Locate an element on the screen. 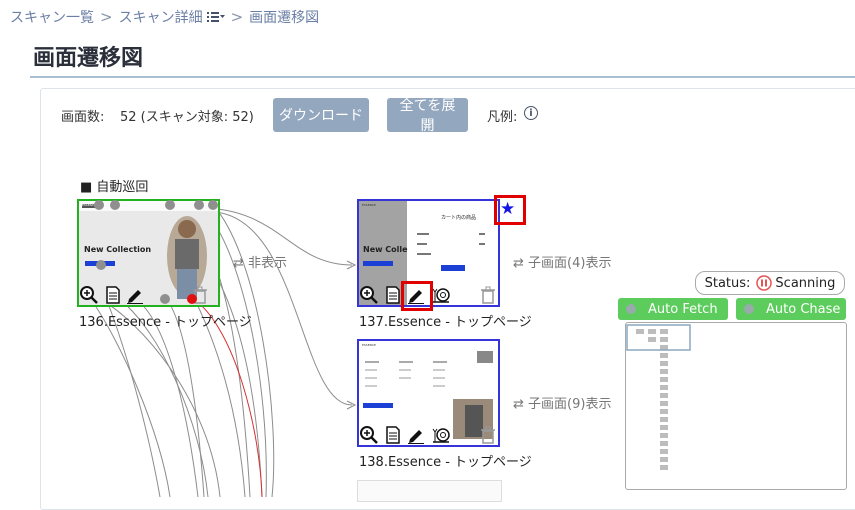 The image size is (855, 510). auto-chase-label: Auto Chase is located at coordinates (803, 309).